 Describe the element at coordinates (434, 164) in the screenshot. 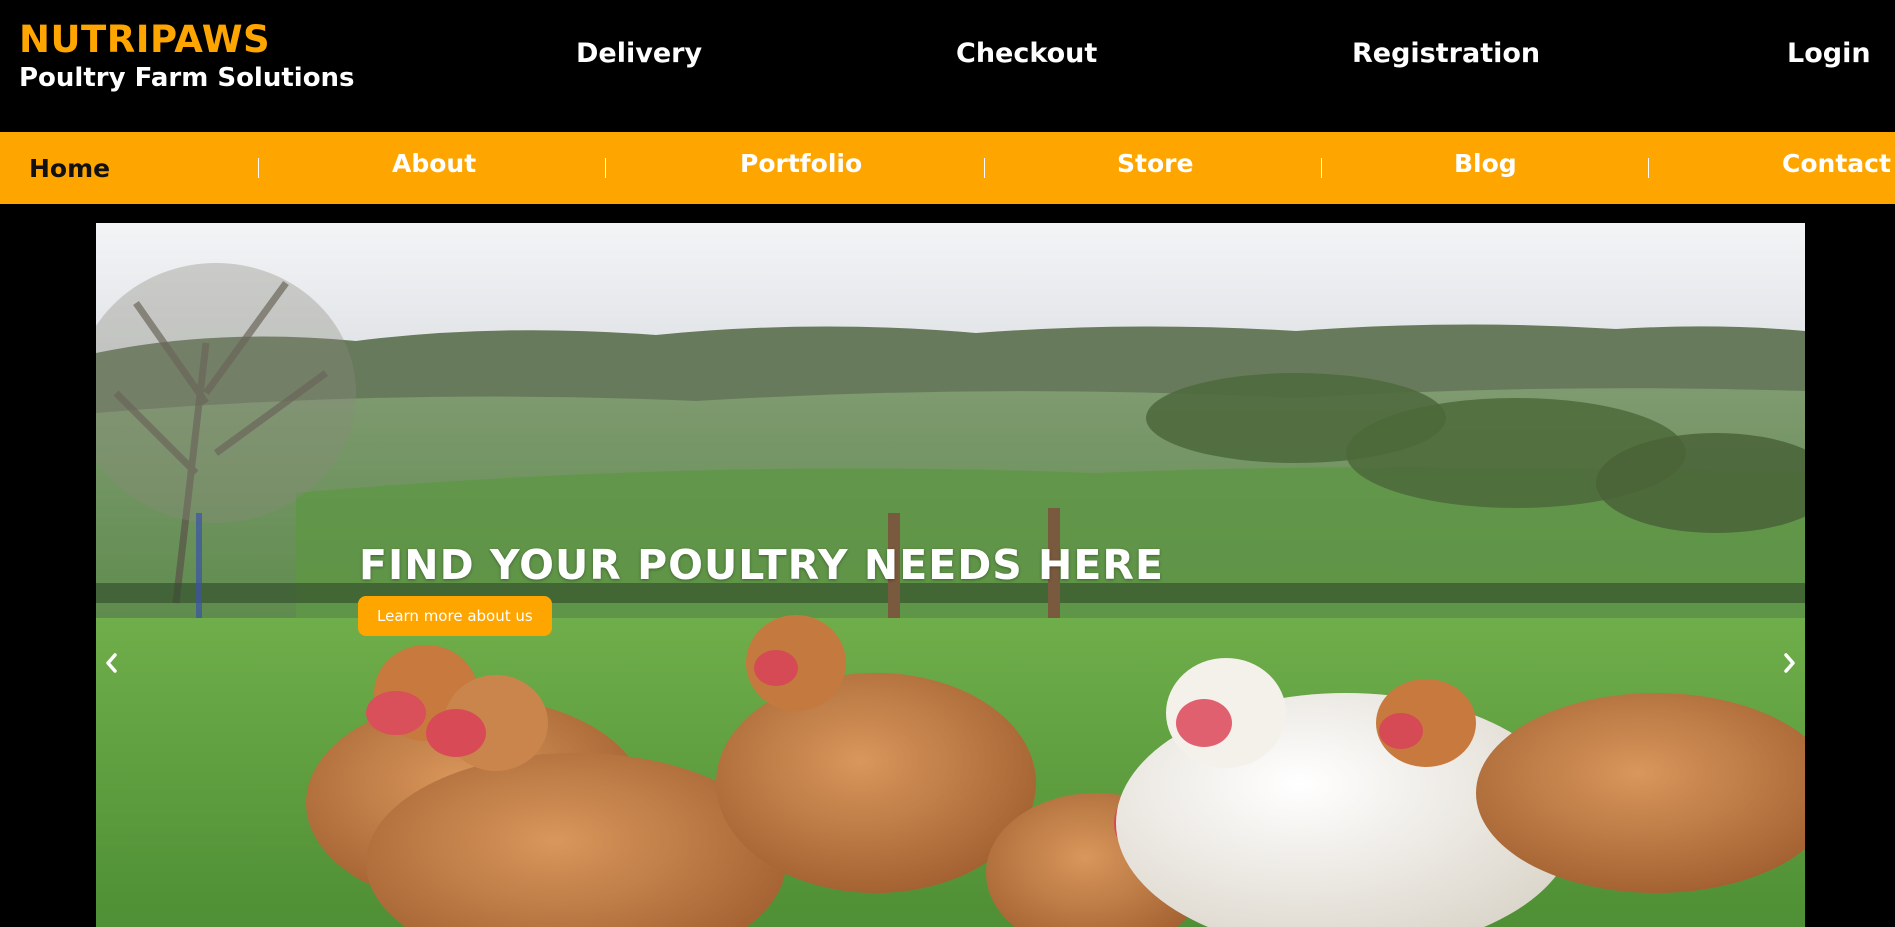

I see `nav-item-about: About` at that location.